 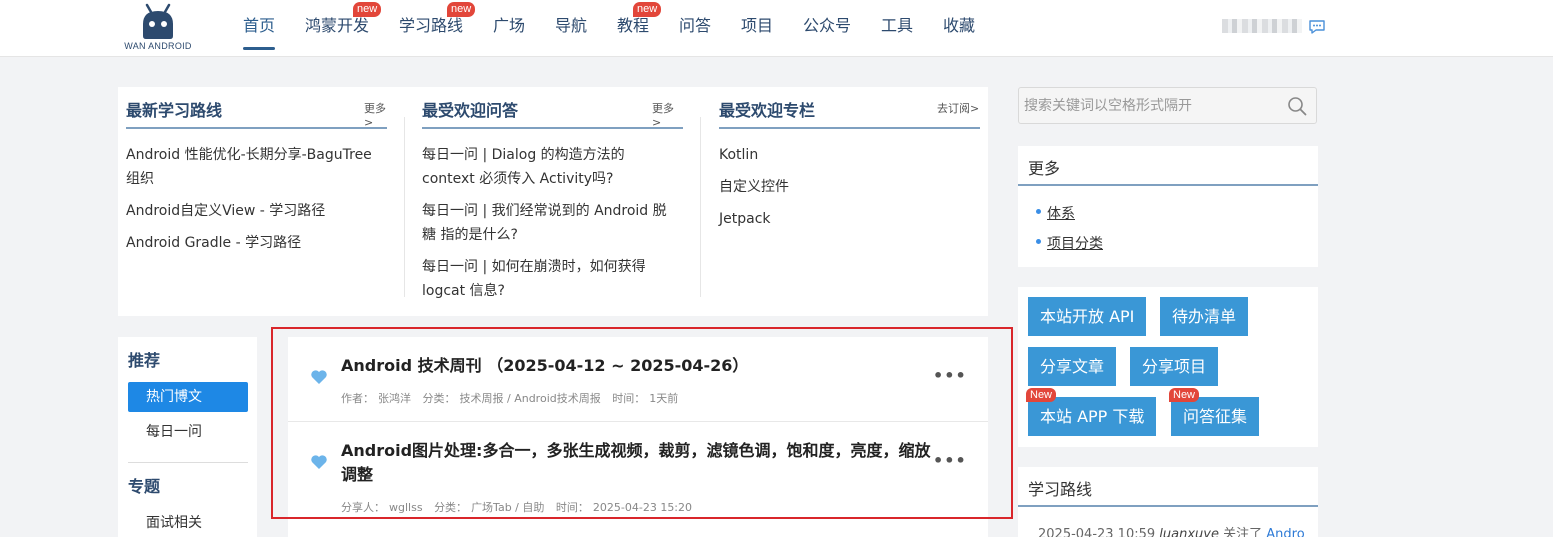 I want to click on category-link: 技术周报 / Android技术周报, so click(x=530, y=398).